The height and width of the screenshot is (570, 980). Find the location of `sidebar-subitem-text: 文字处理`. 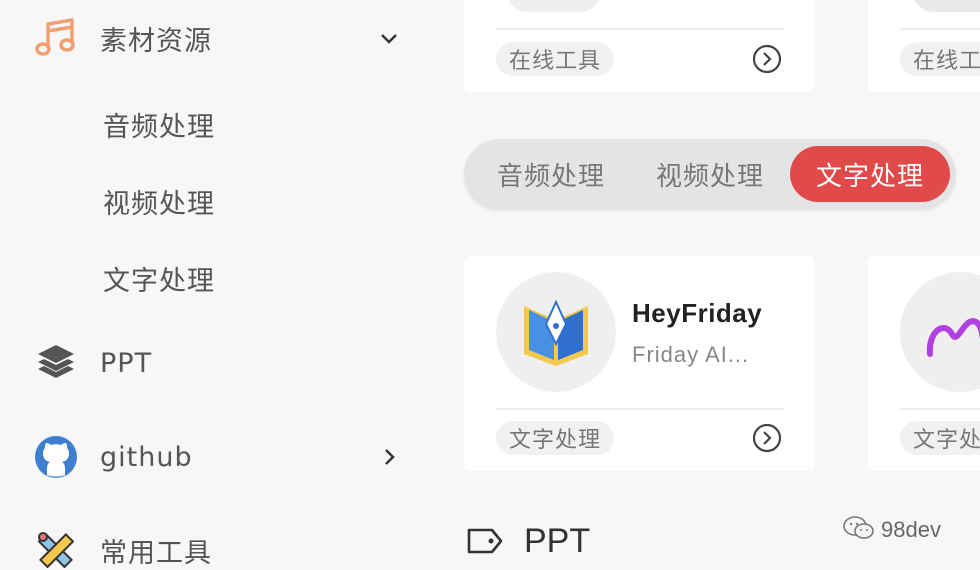

sidebar-subitem-text: 文字处理 is located at coordinates (159, 278).